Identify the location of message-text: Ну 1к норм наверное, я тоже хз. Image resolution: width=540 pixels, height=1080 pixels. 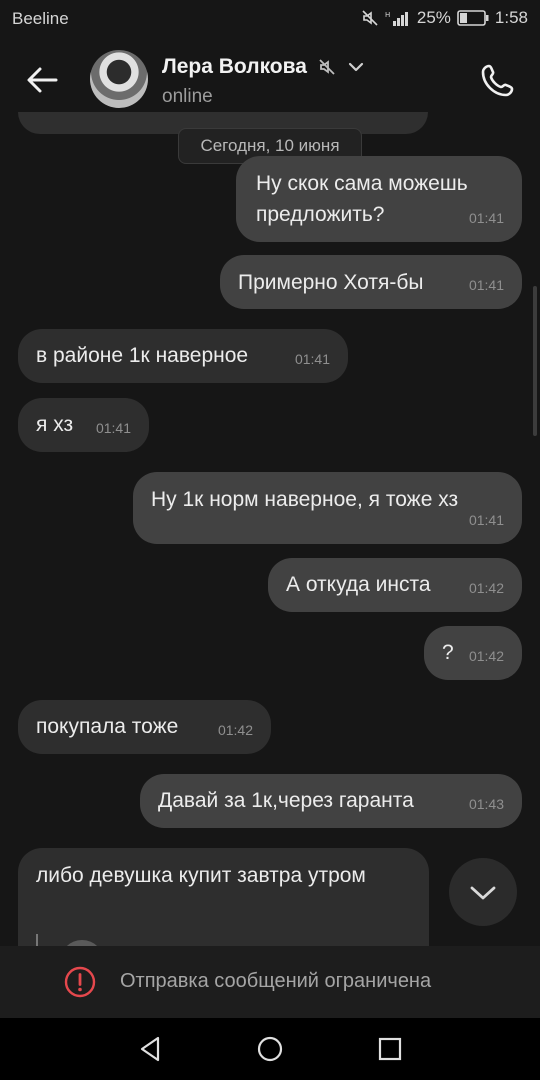
(305, 499).